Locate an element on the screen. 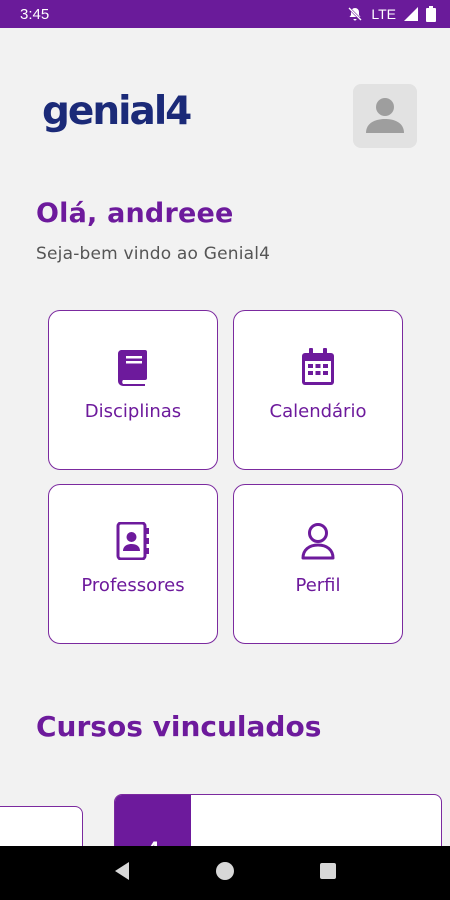 This screenshot has height=900, width=450. battery-icon is located at coordinates (431, 14).